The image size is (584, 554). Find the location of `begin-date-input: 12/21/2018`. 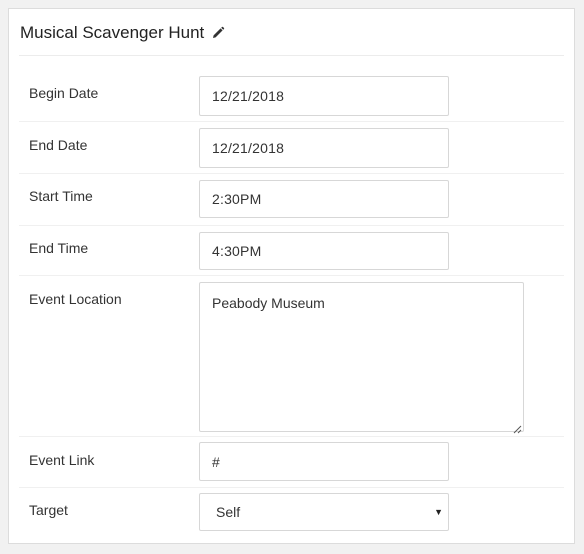

begin-date-input: 12/21/2018 is located at coordinates (324, 96).